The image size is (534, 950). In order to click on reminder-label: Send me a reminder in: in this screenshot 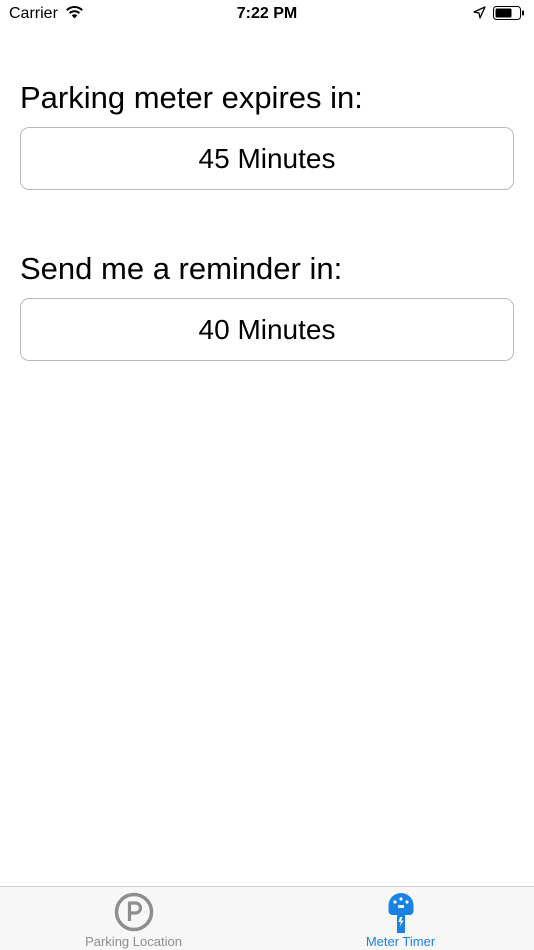, I will do `click(181, 268)`.